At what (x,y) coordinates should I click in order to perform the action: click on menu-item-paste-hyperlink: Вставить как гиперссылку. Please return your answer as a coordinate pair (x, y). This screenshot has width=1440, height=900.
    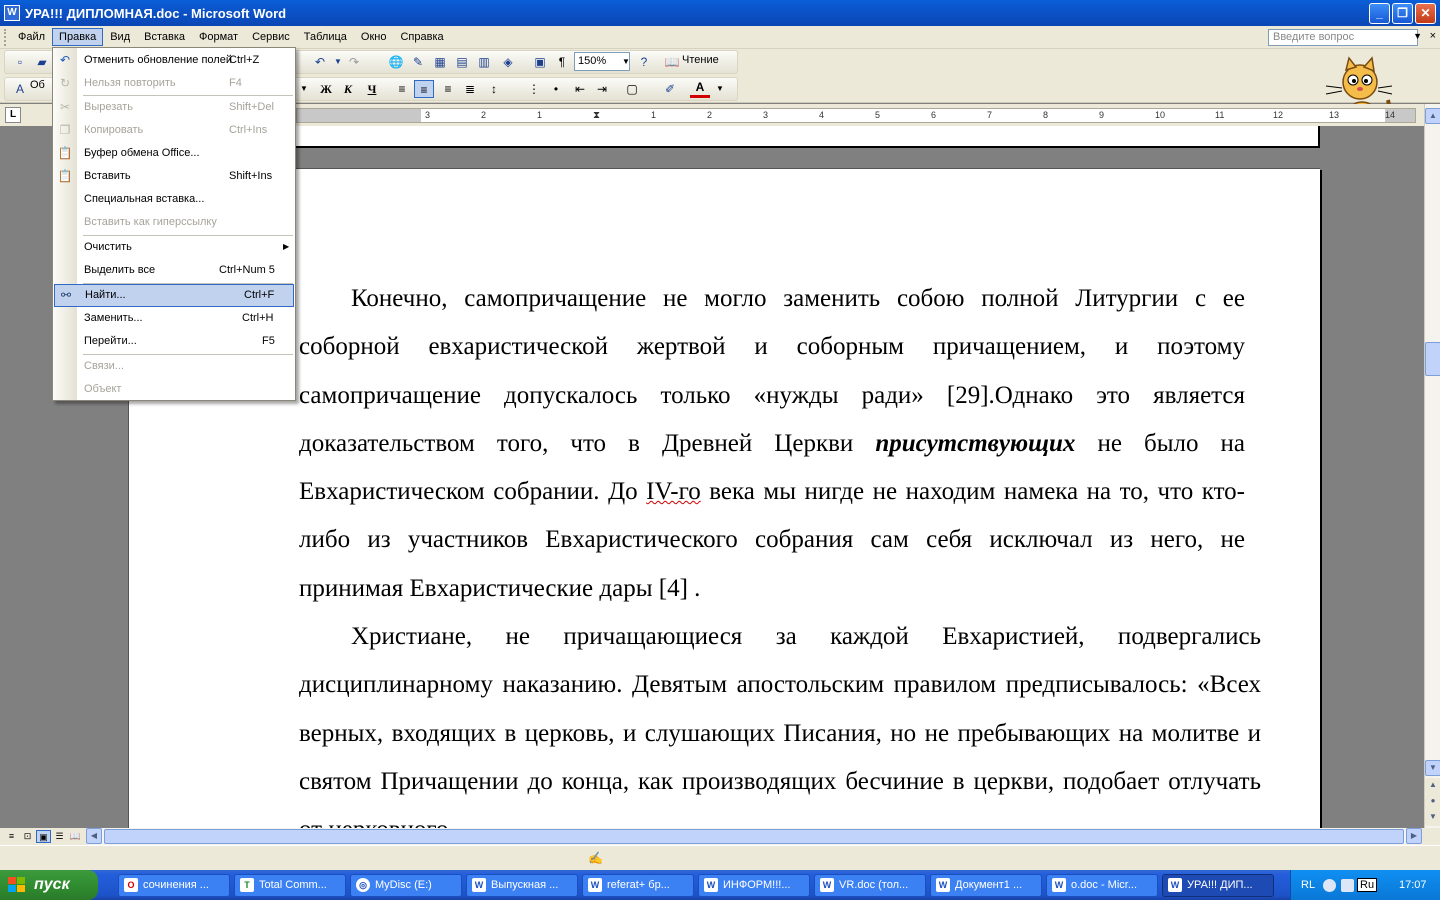
    Looking at the image, I should click on (174, 222).